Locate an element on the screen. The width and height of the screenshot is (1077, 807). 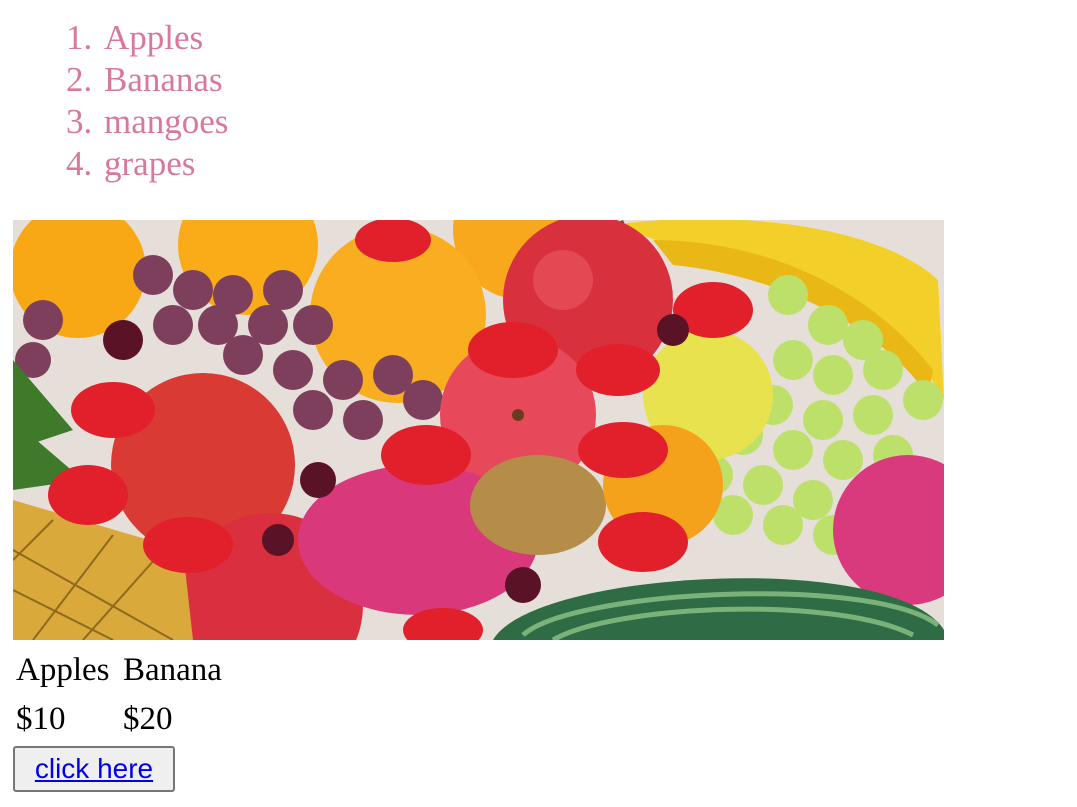
list-item-label: Apples is located at coordinates (154, 37).